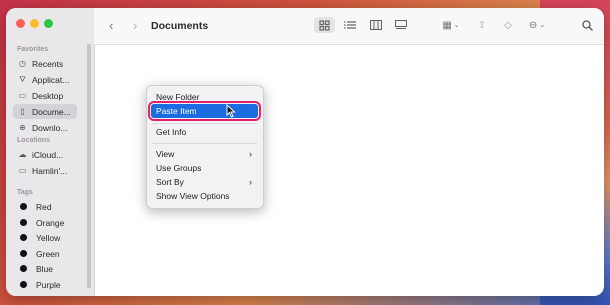 The height and width of the screenshot is (305, 610). I want to click on sidebar-item-recents: ◷ Recents, so click(45, 63).